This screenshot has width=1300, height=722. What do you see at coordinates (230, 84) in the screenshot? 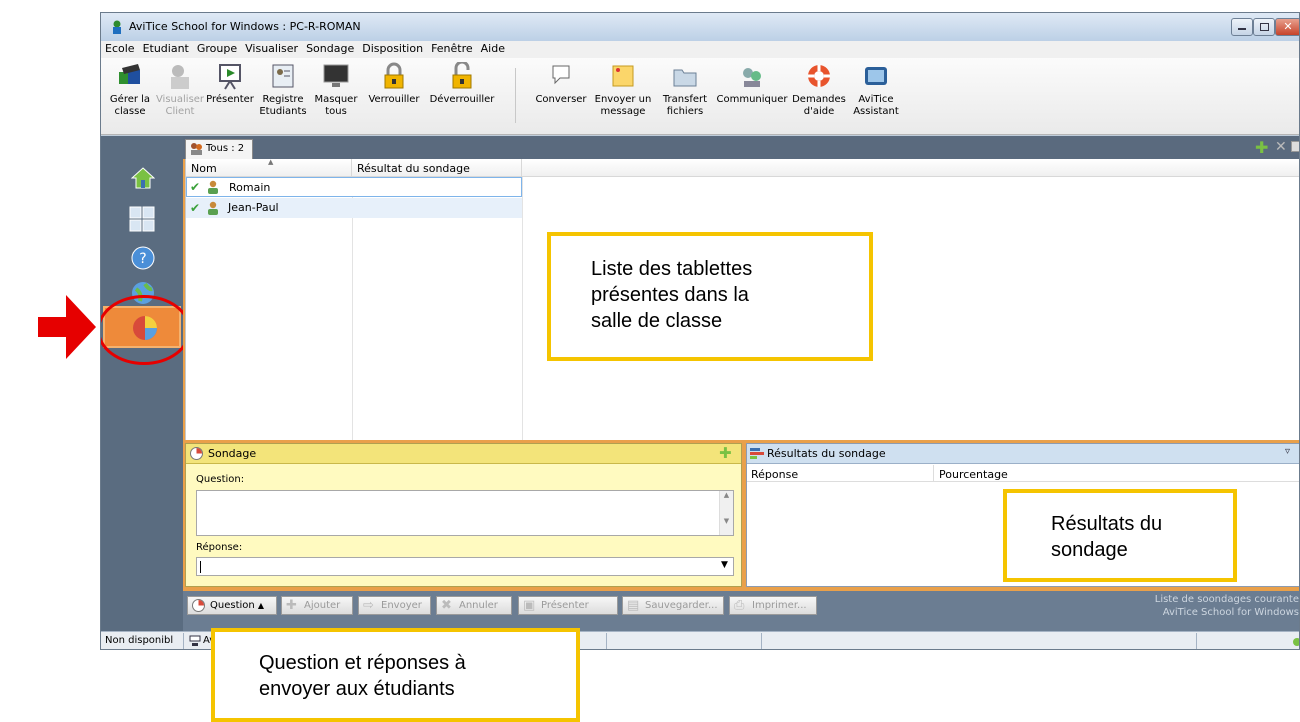
I see `presenter-button: Présenter` at bounding box center [230, 84].